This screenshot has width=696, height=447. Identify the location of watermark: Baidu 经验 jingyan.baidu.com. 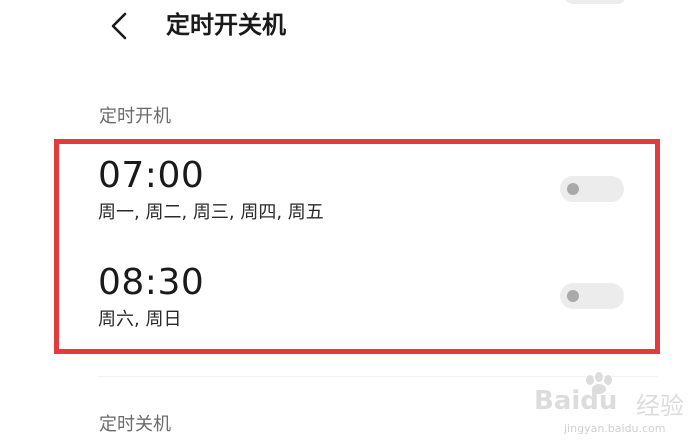
(612, 408).